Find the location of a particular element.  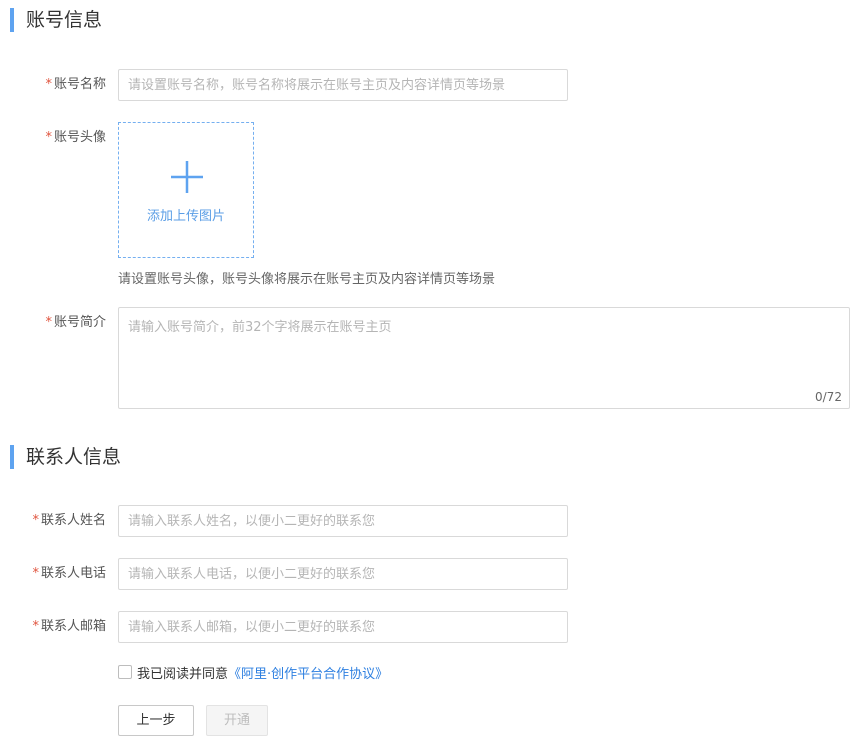

contact-email-label: * 联系人邮箱 is located at coordinates (53, 627).